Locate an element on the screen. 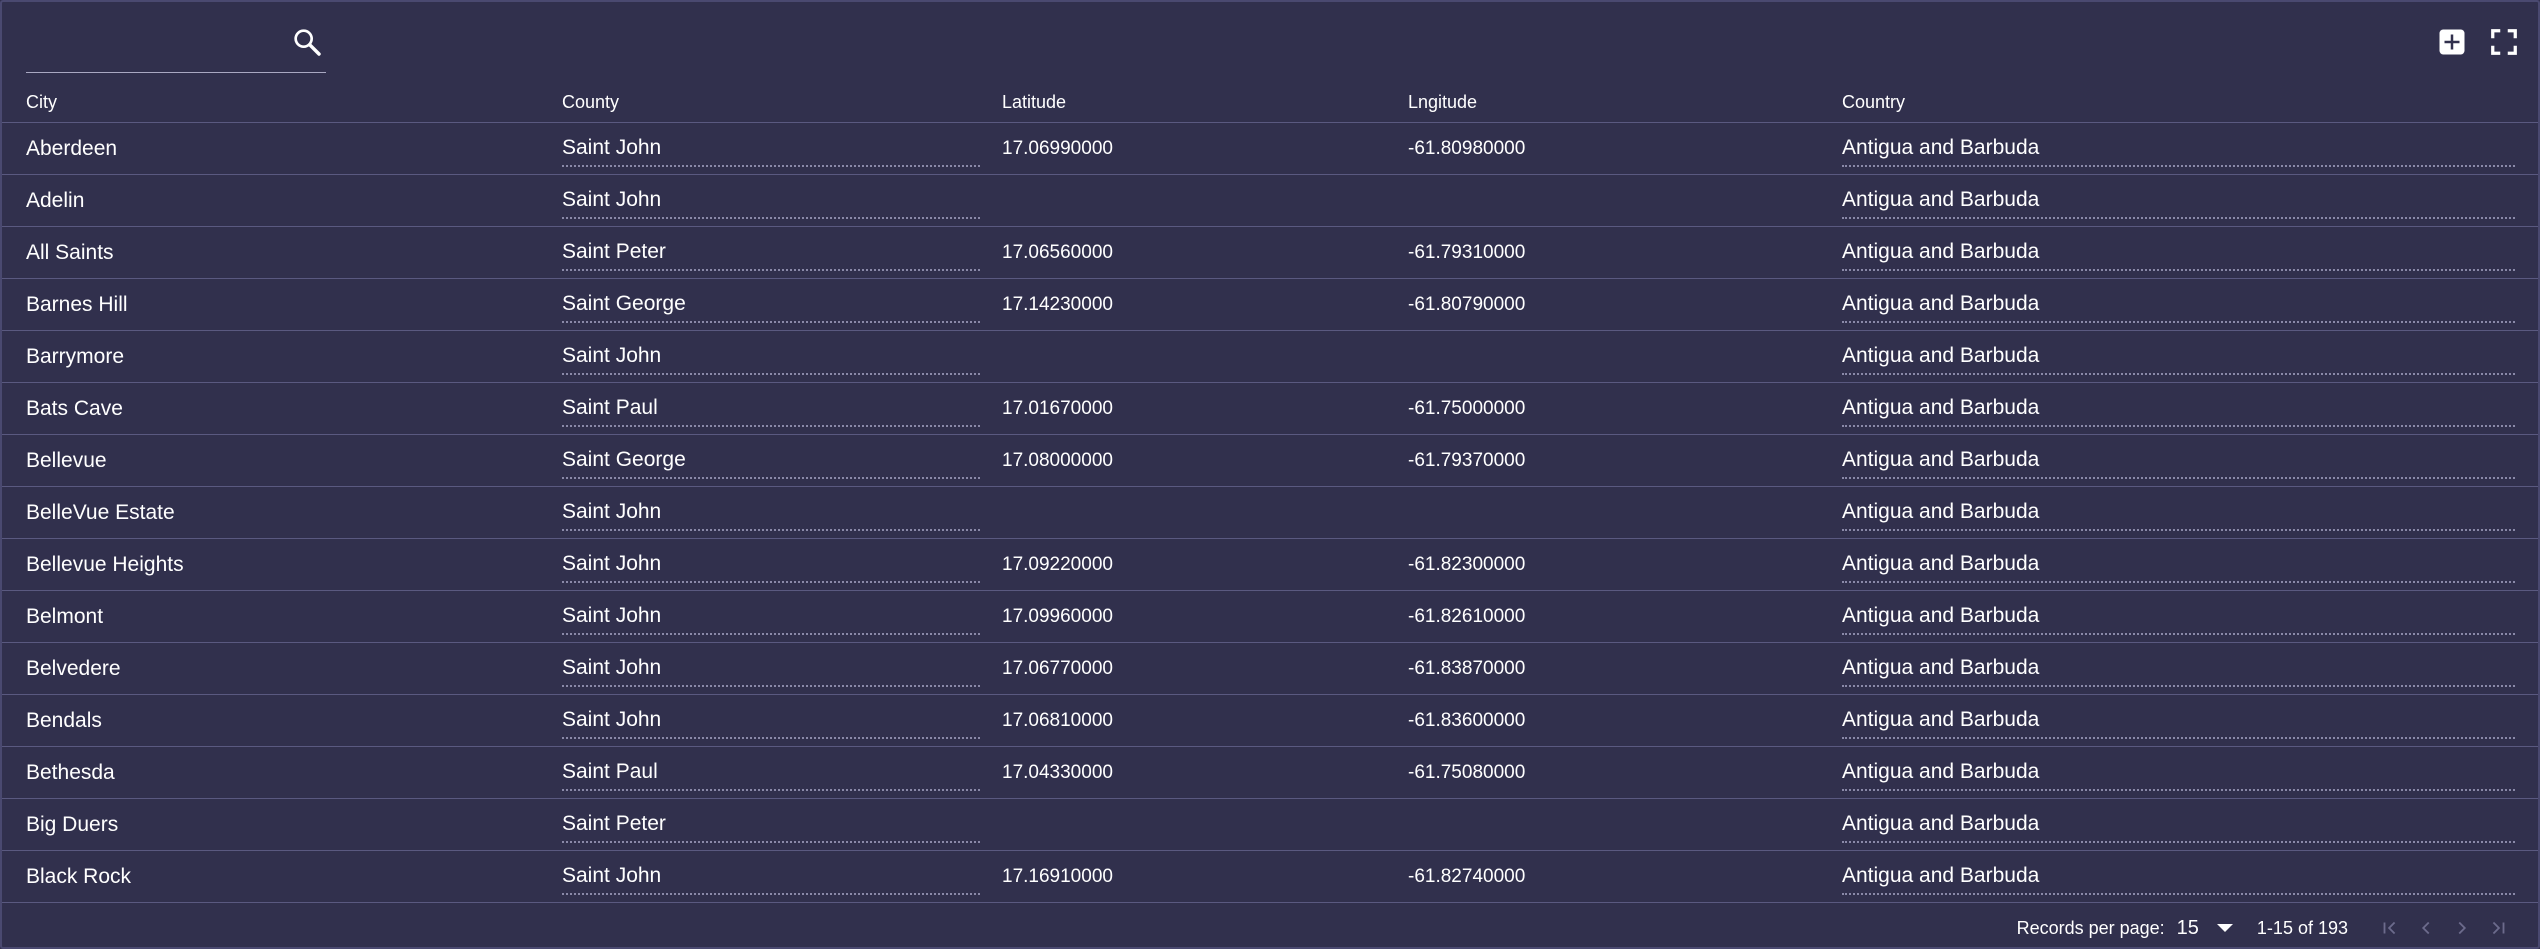  city-cell: Aberdeen is located at coordinates (72, 148).